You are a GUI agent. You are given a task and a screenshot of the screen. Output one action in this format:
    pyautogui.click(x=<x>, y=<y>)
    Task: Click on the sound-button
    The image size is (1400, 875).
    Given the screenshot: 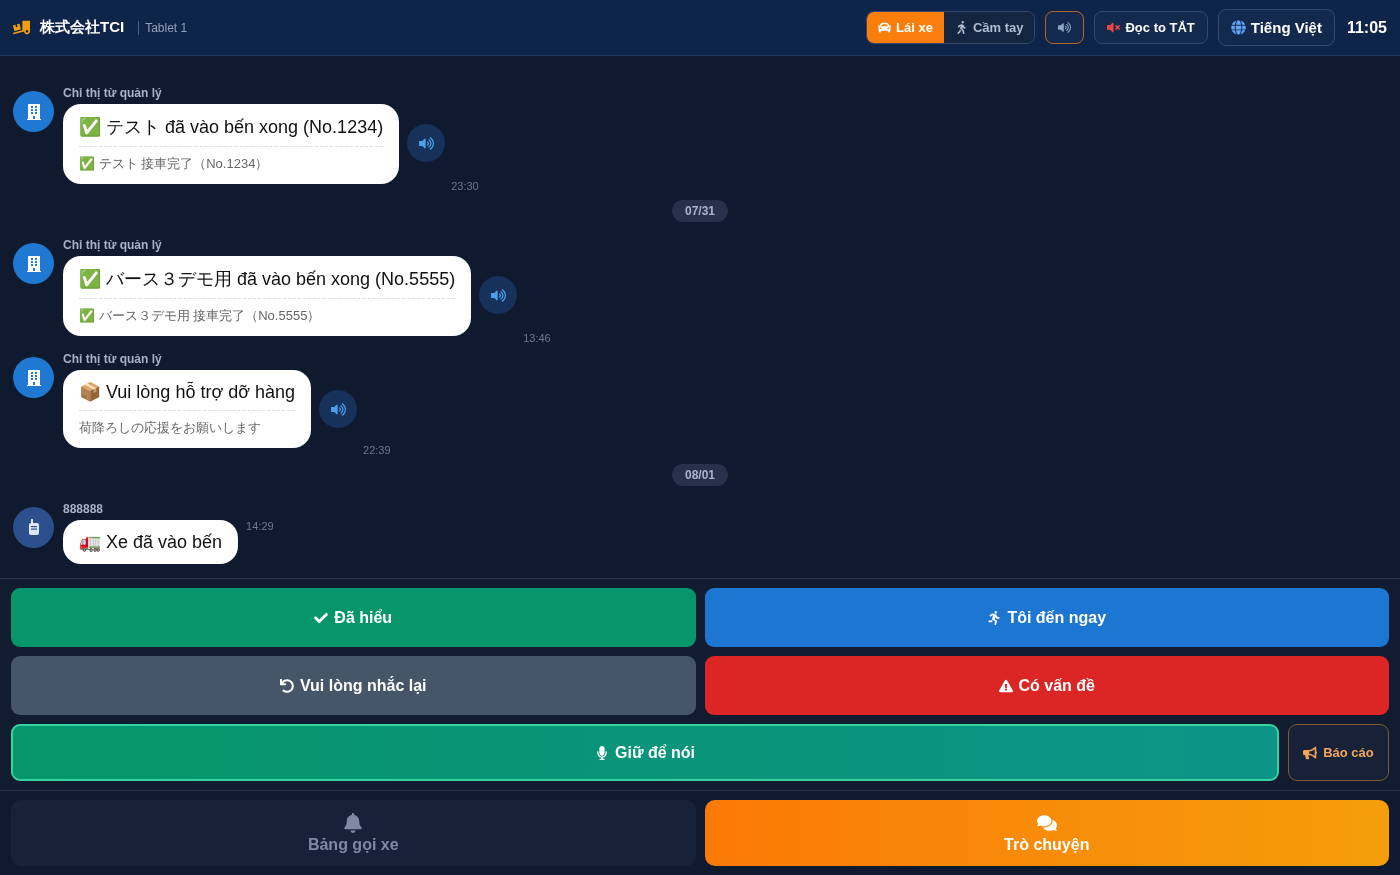 What is the action you would take?
    pyautogui.click(x=1065, y=27)
    